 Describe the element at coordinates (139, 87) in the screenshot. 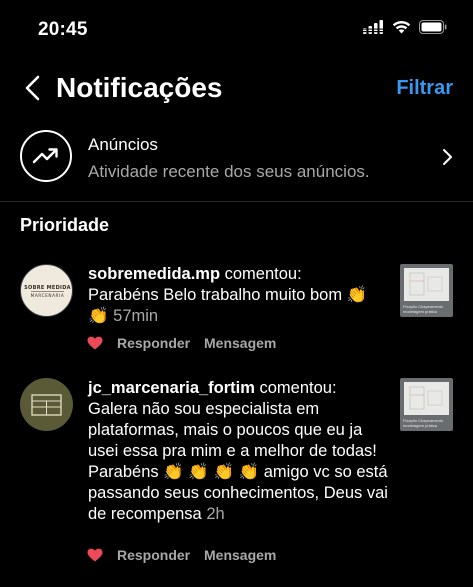

I see `page-title: Notificações` at that location.